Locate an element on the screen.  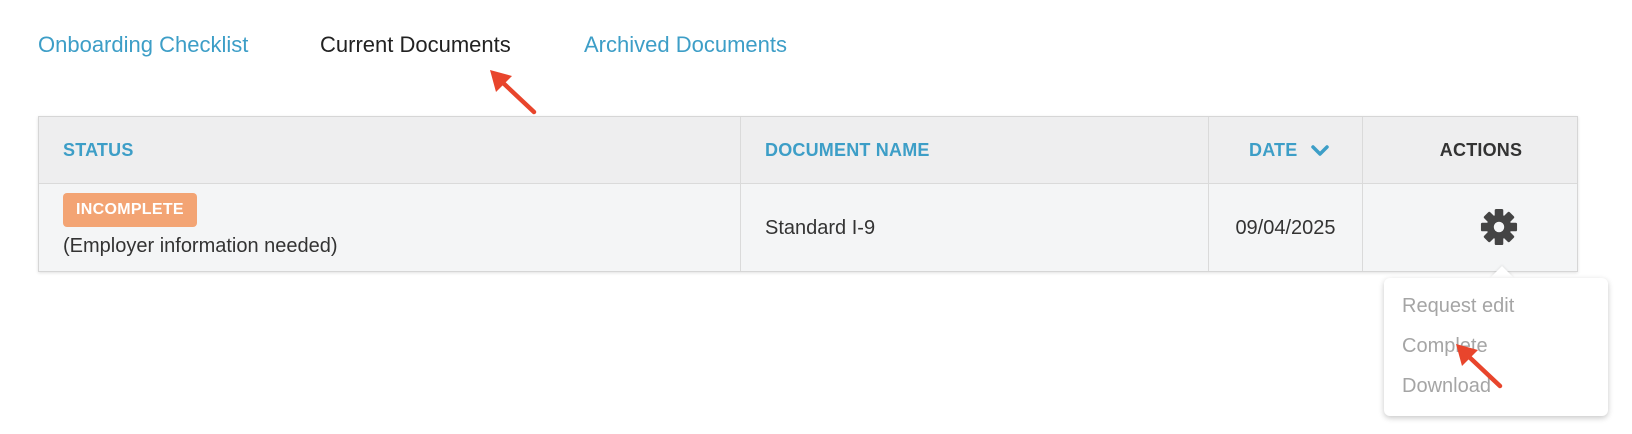
annotation-arrow-icon is located at coordinates (513, 92).